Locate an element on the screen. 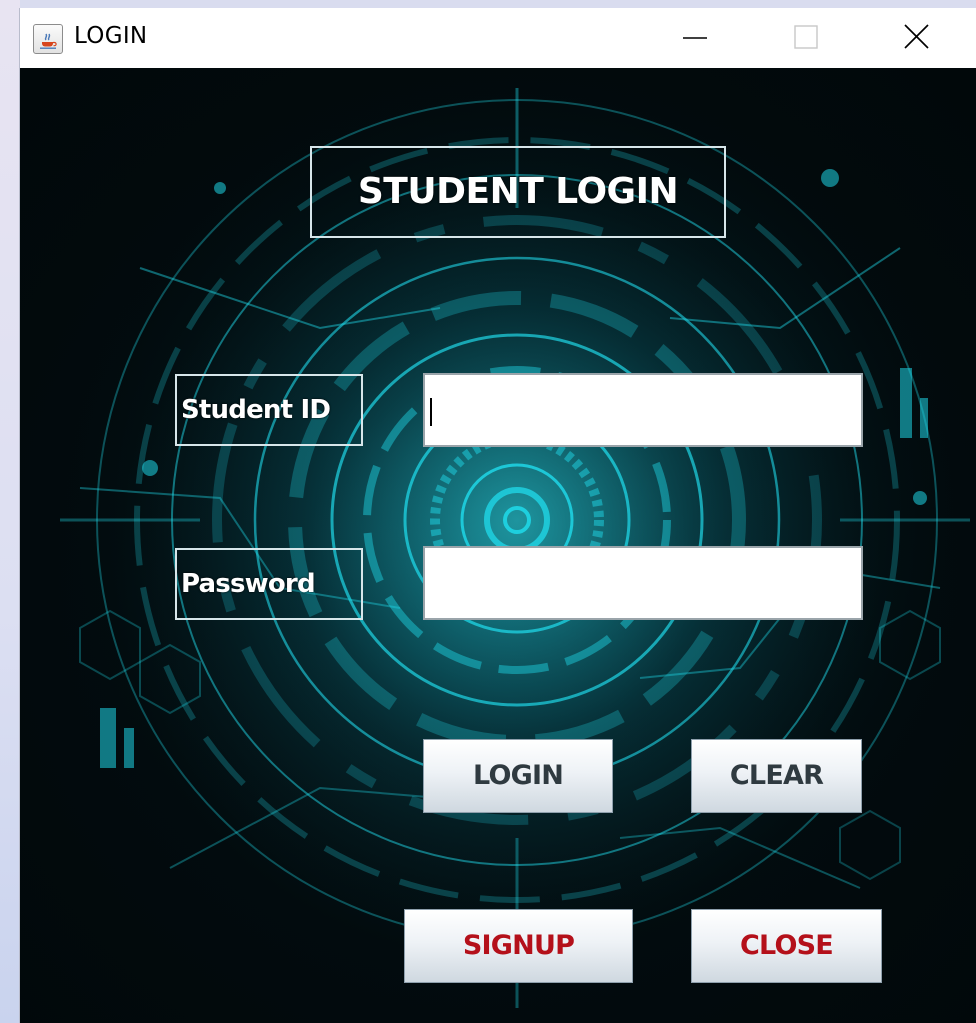  clear-button: CLEAR is located at coordinates (776, 776).